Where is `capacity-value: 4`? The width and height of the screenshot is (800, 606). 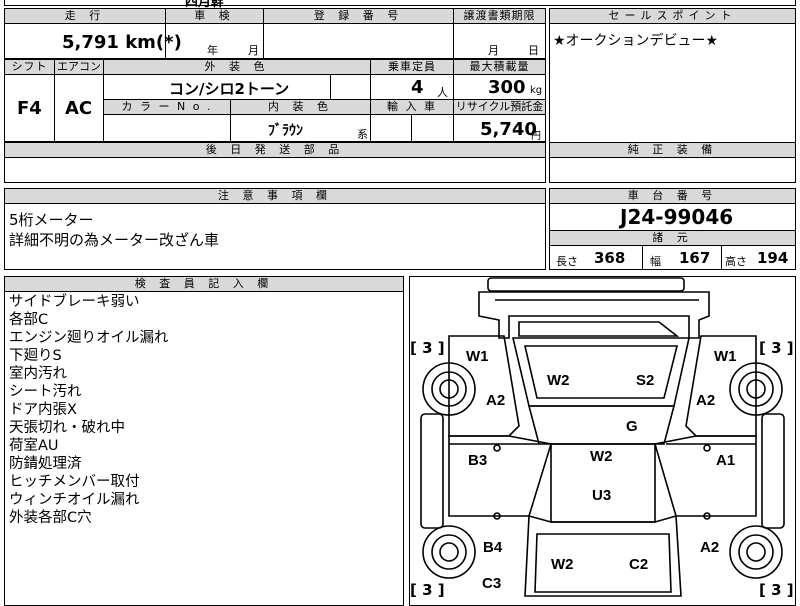 capacity-value: 4 is located at coordinates (417, 87).